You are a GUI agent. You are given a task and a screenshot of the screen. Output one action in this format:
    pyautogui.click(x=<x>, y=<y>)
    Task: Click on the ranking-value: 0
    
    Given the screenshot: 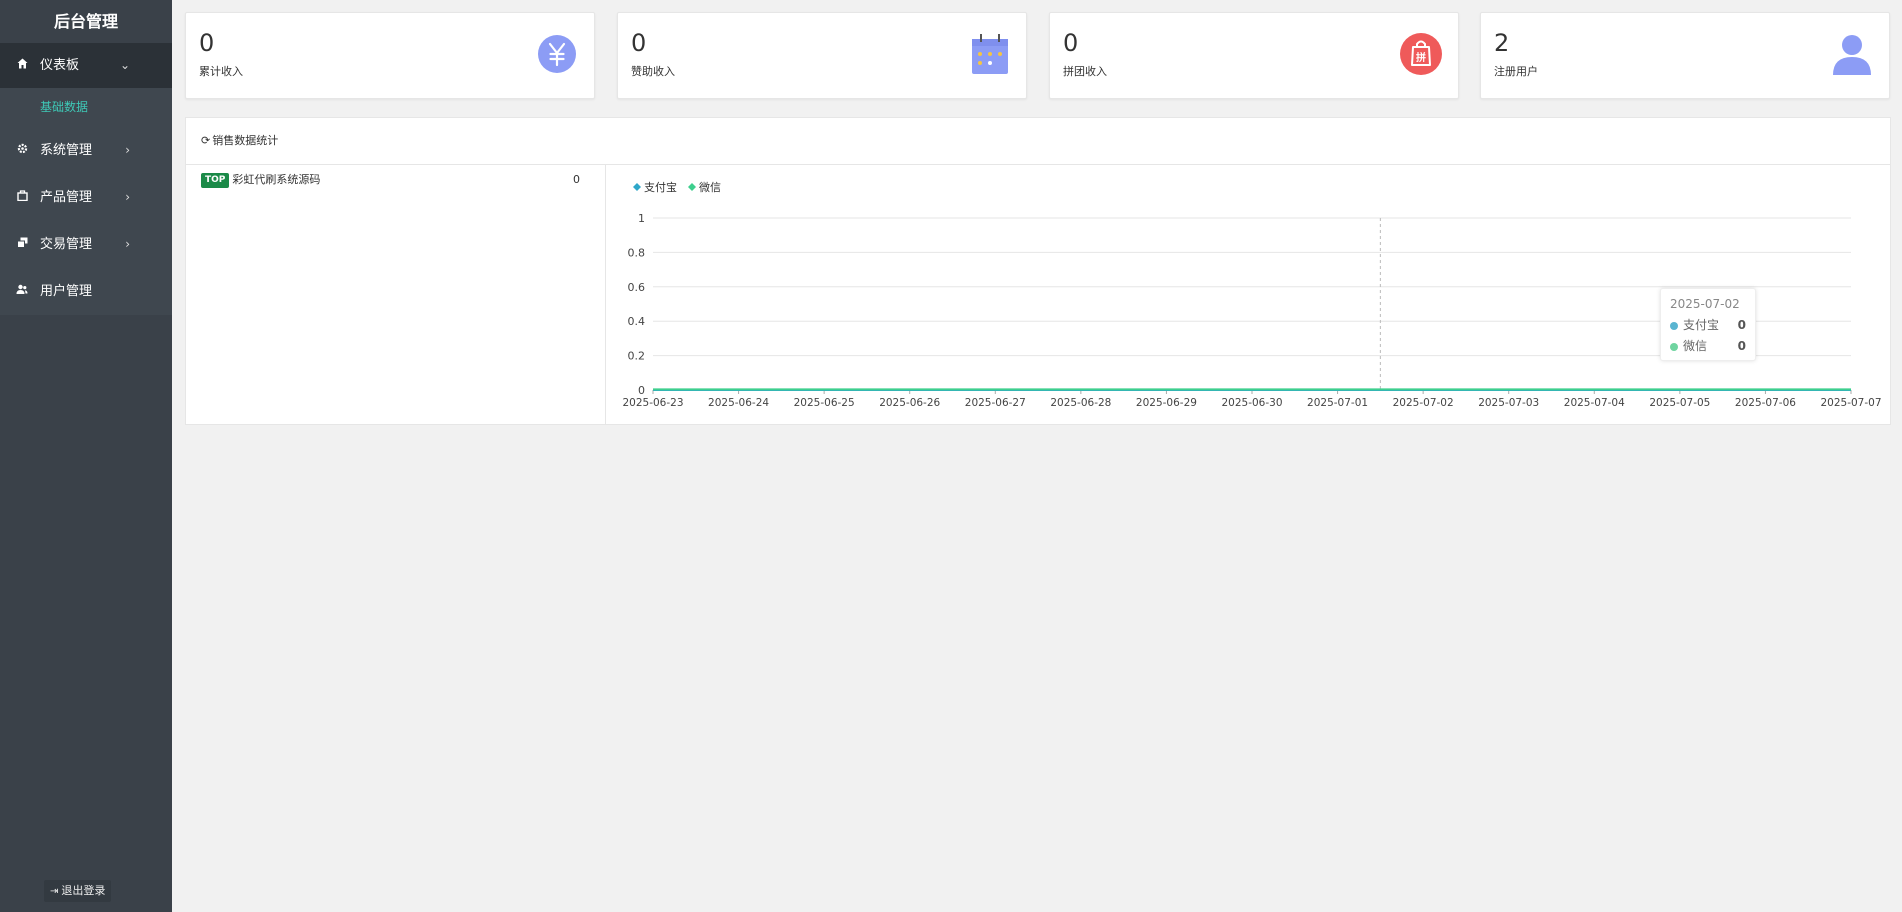 What is the action you would take?
    pyautogui.click(x=576, y=179)
    